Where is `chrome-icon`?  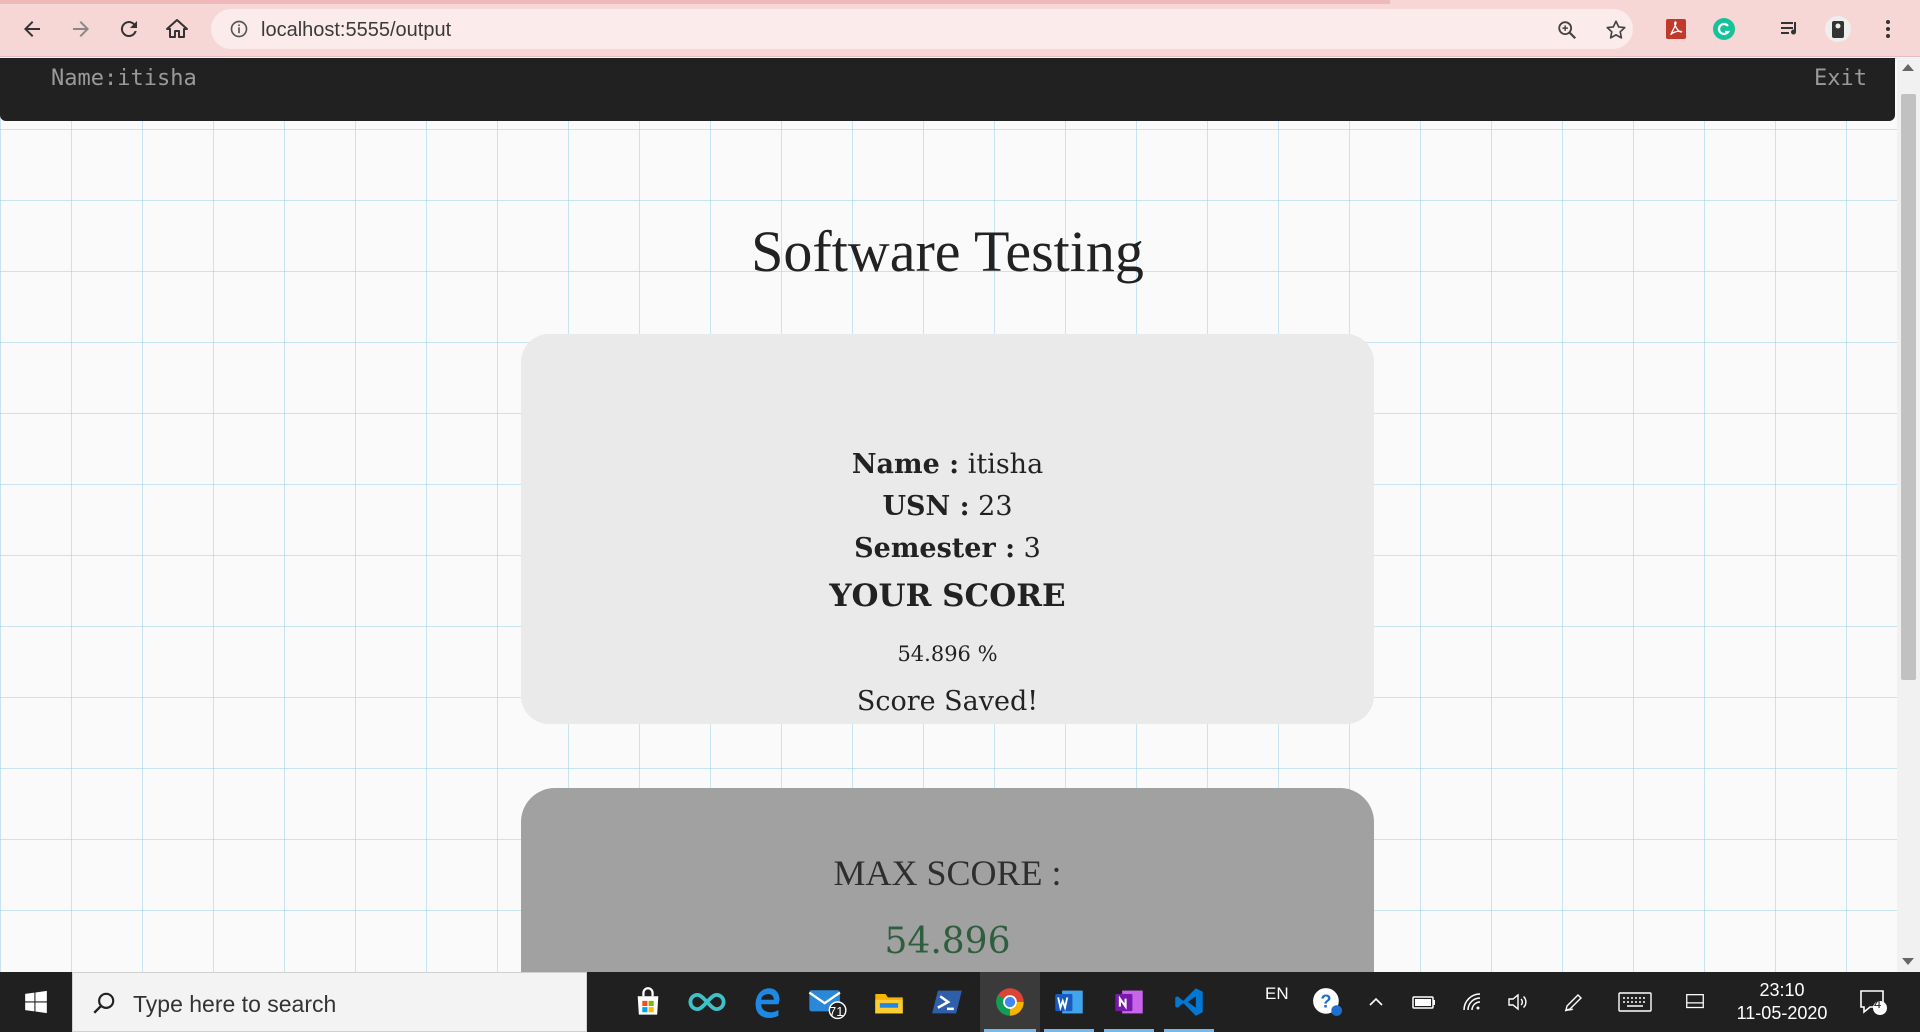
chrome-icon is located at coordinates (1010, 1002).